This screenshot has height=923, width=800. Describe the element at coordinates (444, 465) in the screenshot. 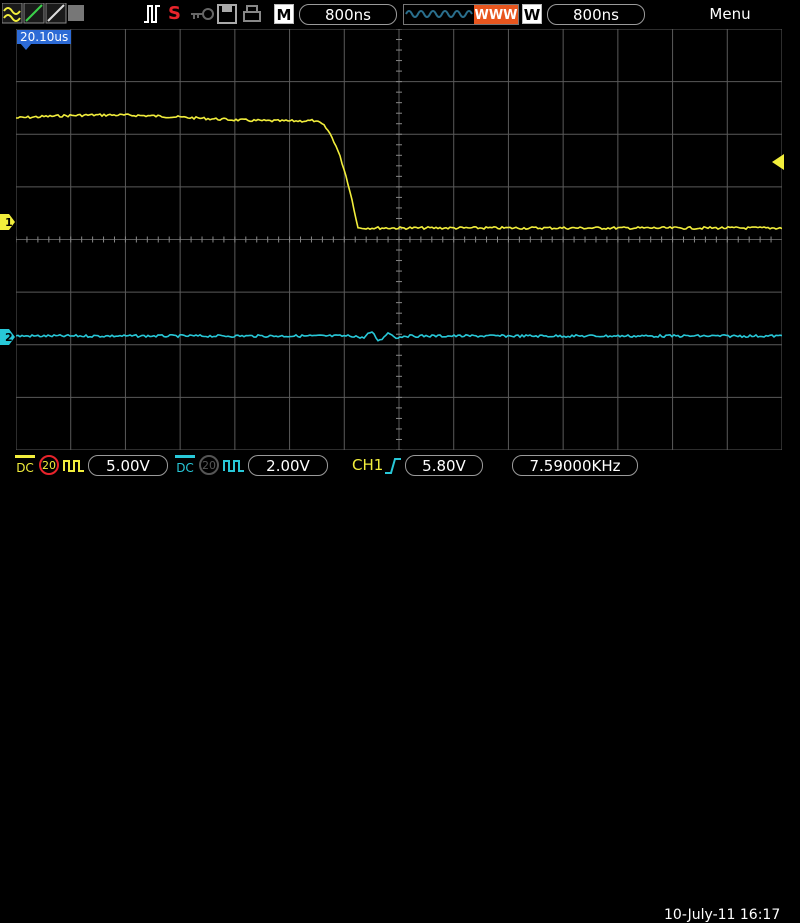

I see `trigger-level: 5.80V` at that location.